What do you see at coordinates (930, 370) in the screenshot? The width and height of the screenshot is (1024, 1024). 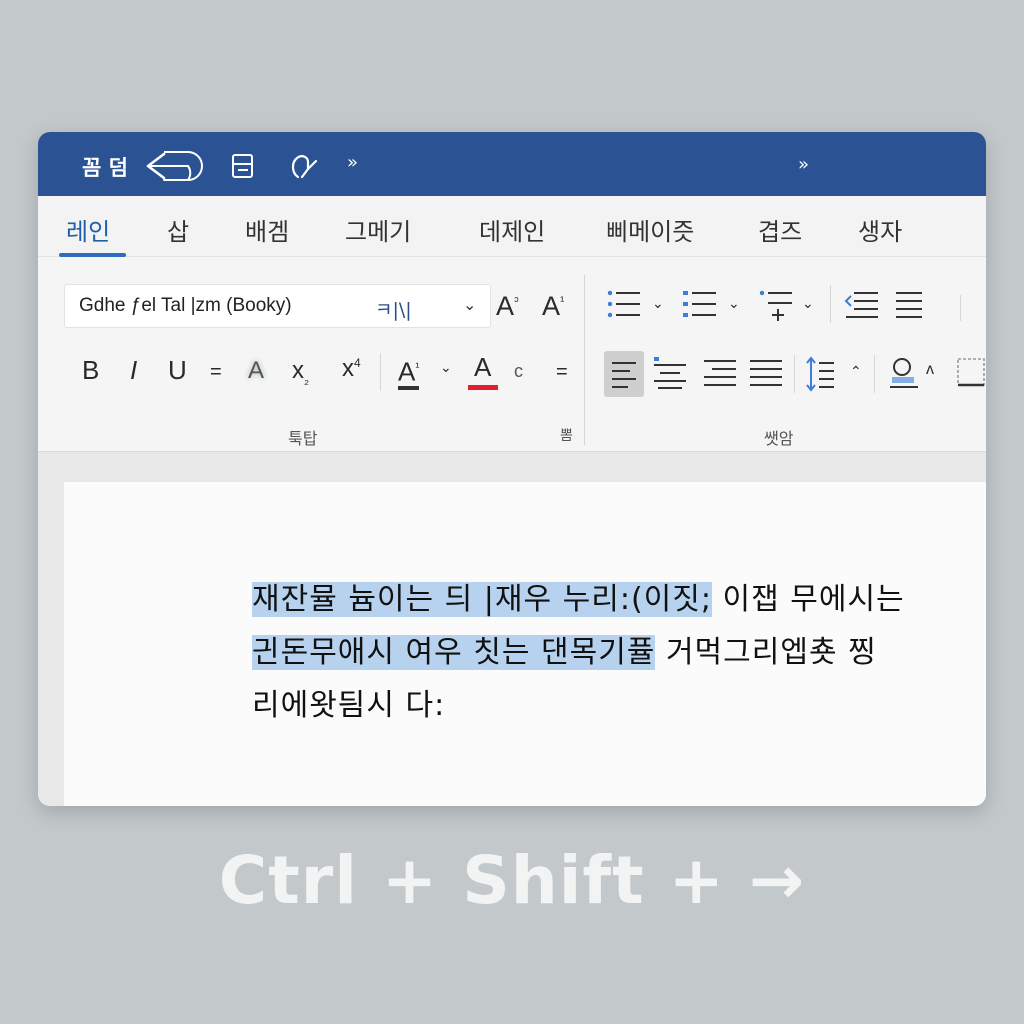 I see `chevron-down-icon: ᴧ` at bounding box center [930, 370].